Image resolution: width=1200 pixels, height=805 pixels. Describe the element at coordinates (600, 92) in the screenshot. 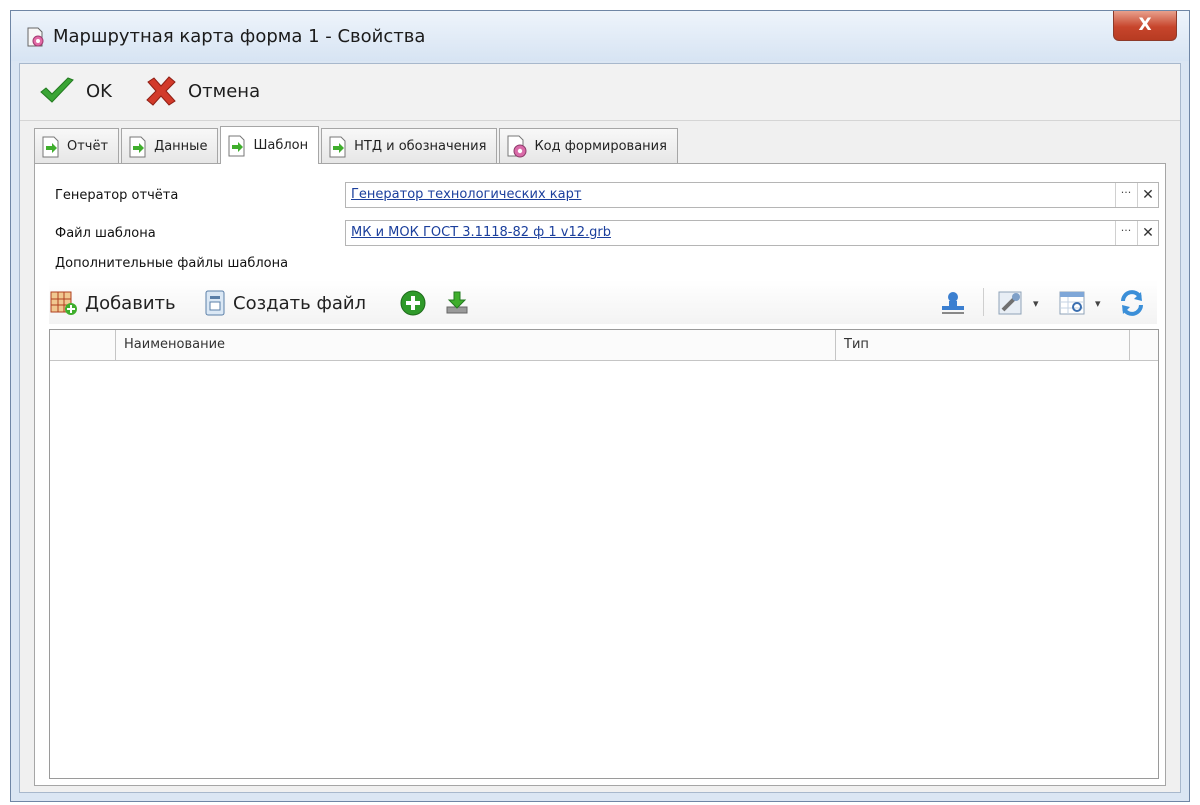

I see `main-toolbar: OK Отмена` at that location.